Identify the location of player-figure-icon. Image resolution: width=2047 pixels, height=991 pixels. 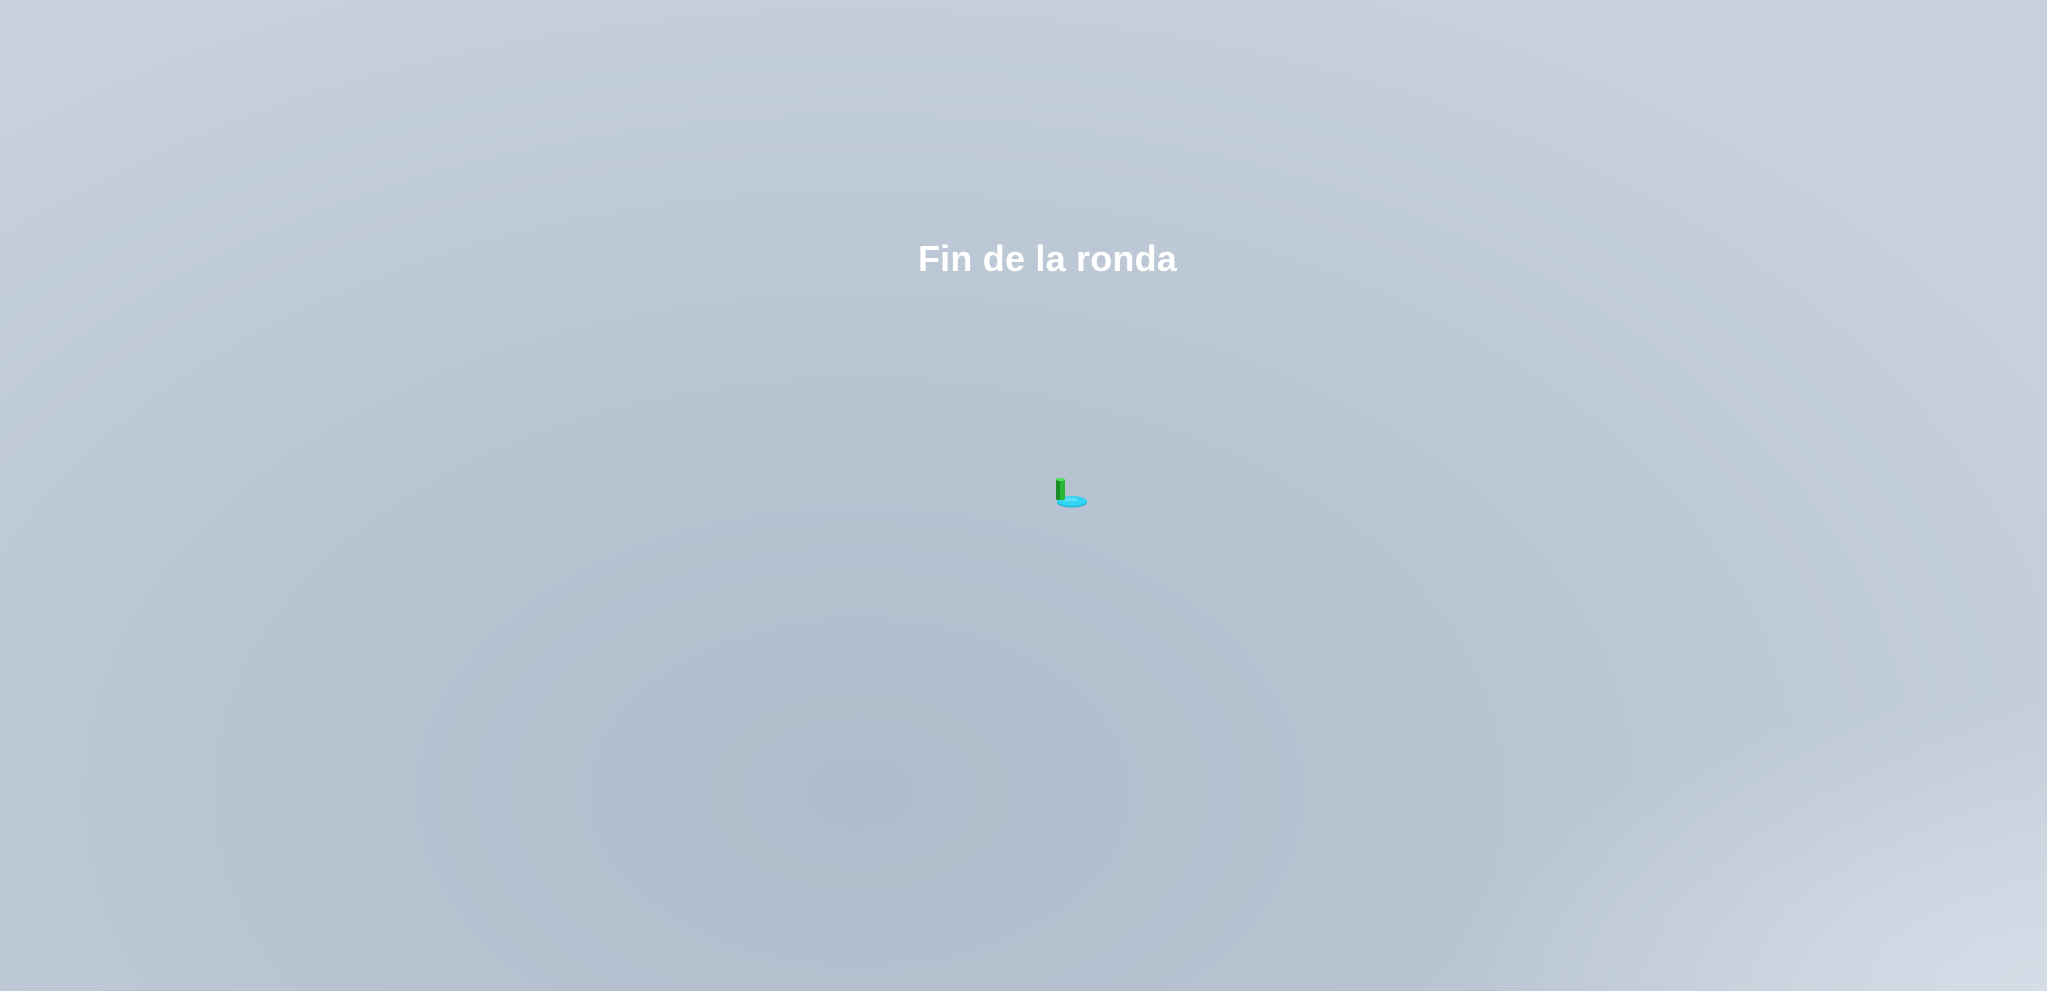
(1071, 492).